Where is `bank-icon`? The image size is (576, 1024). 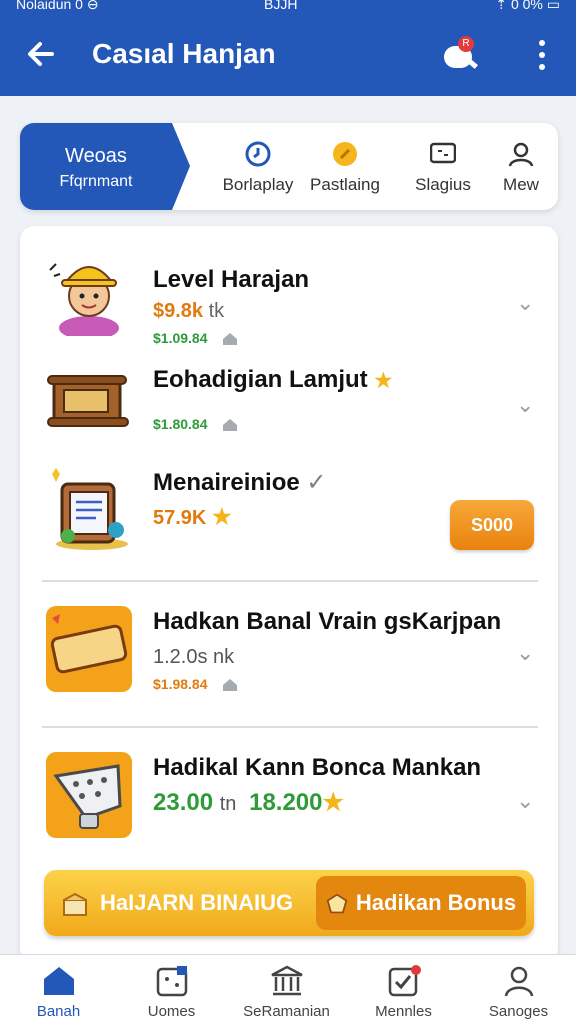 bank-icon is located at coordinates (287, 980).